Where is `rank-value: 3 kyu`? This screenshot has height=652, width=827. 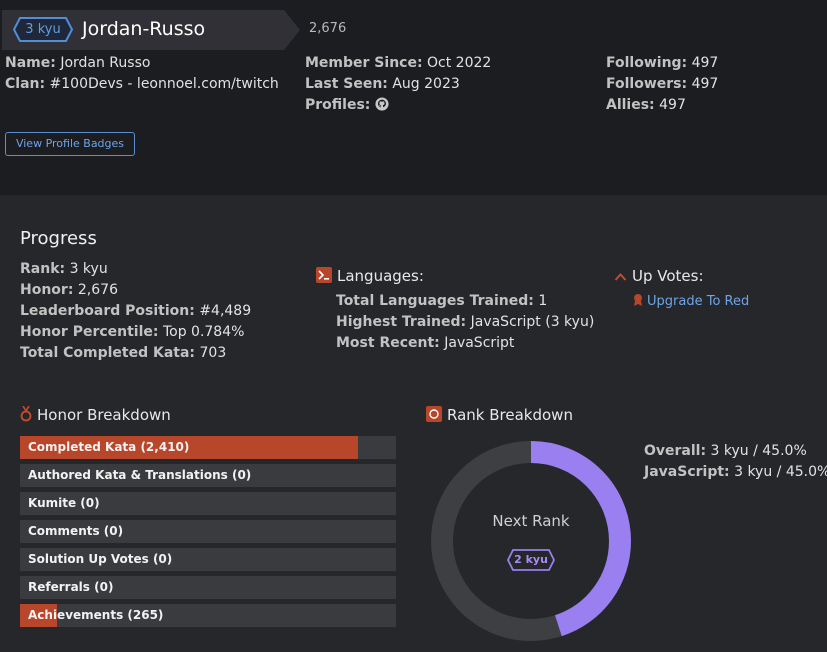 rank-value: 3 kyu is located at coordinates (88, 269).